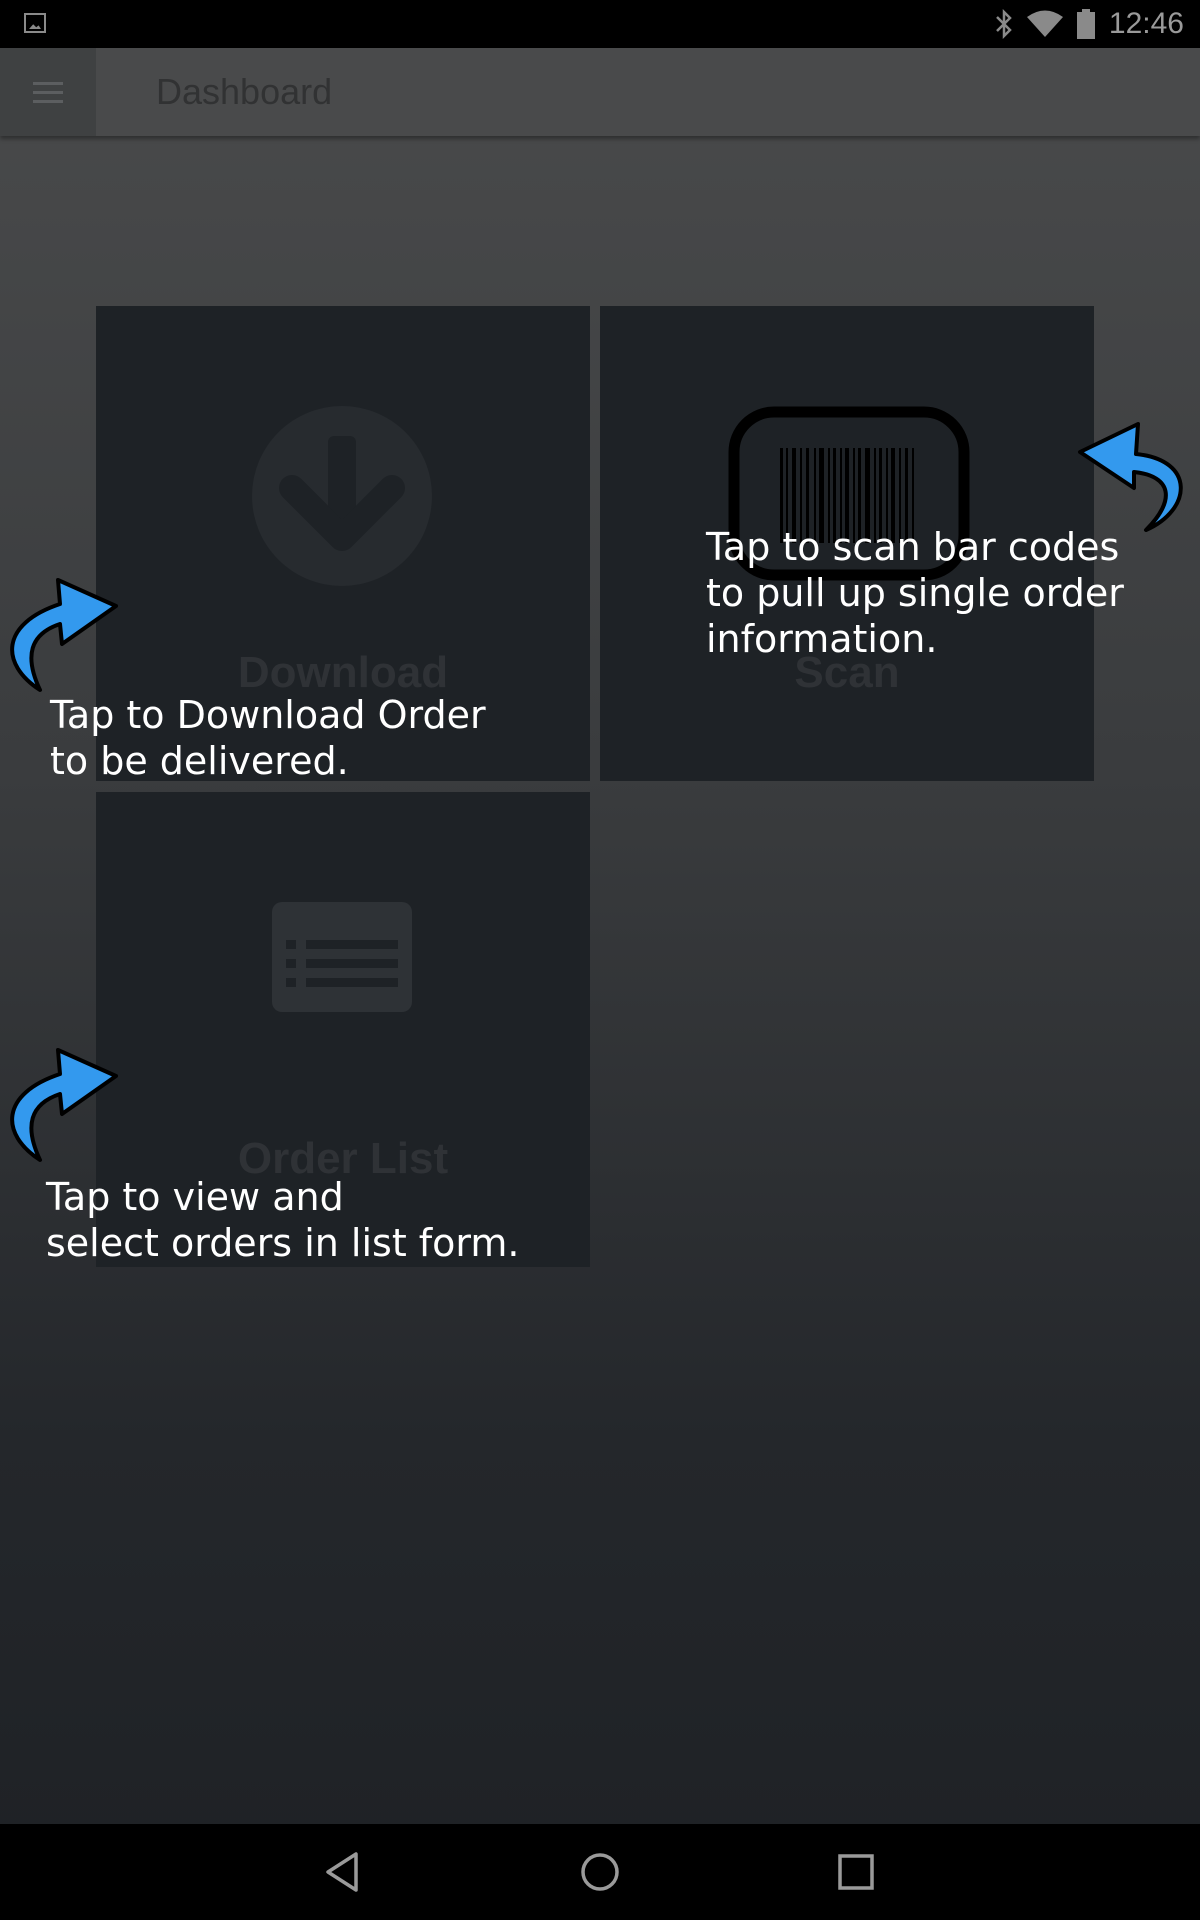 This screenshot has width=1200, height=1920. I want to click on scan-hint-line: to pull up single order, so click(915, 593).